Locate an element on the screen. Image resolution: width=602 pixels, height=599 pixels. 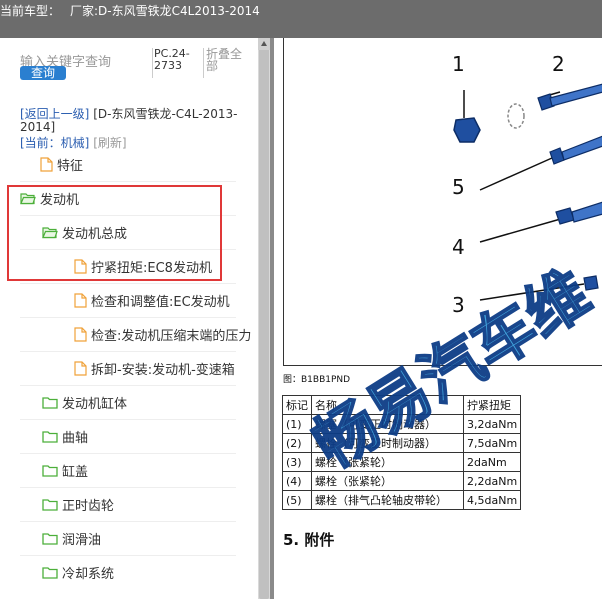
table-cell: 2,2daNm is located at coordinates (492, 481).